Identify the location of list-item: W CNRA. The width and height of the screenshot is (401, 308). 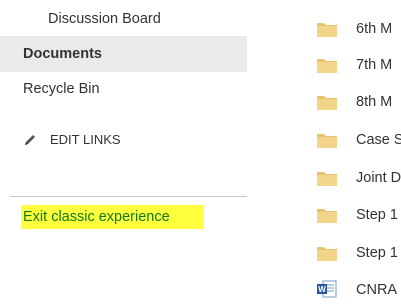
(350, 290).